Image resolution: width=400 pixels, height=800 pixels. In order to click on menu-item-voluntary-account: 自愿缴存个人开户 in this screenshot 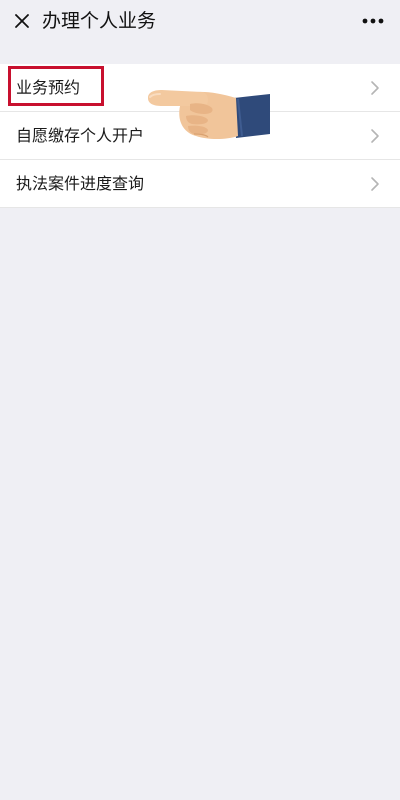, I will do `click(200, 136)`.